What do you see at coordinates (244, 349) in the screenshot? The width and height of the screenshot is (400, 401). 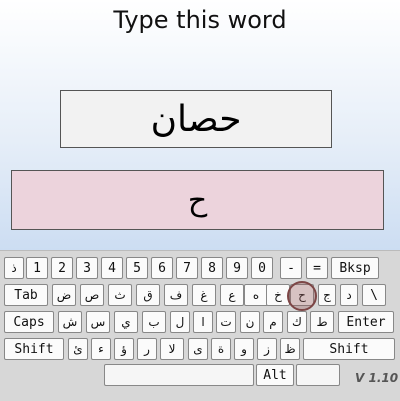 I see `key-waw: و` at bounding box center [244, 349].